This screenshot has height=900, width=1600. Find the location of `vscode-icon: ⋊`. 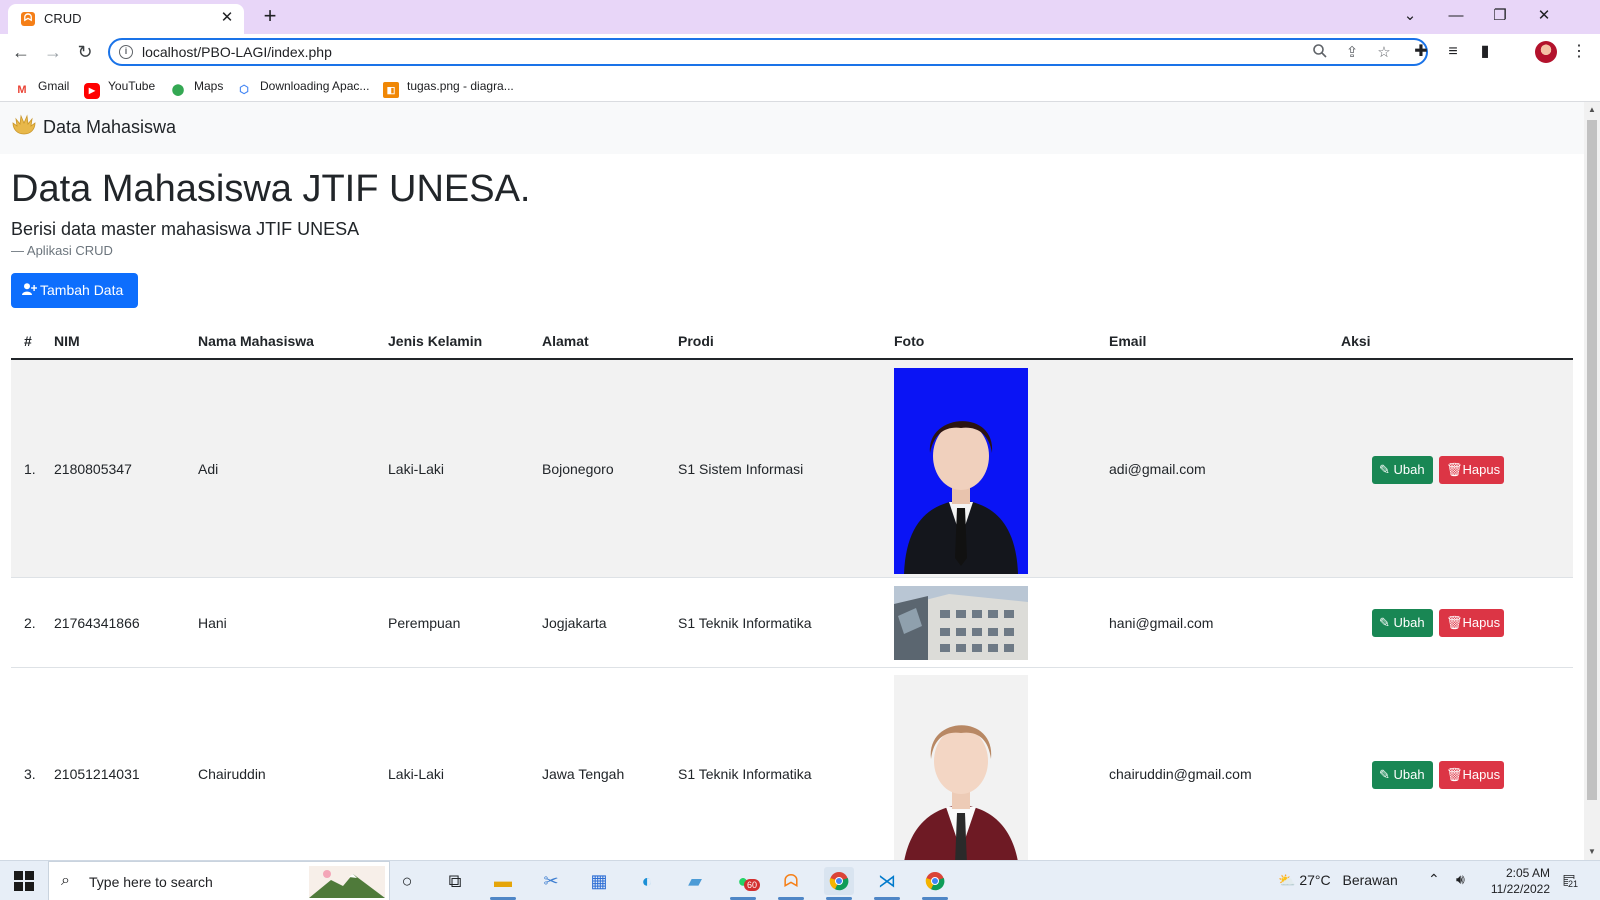

vscode-icon: ⋊ is located at coordinates (887, 883).